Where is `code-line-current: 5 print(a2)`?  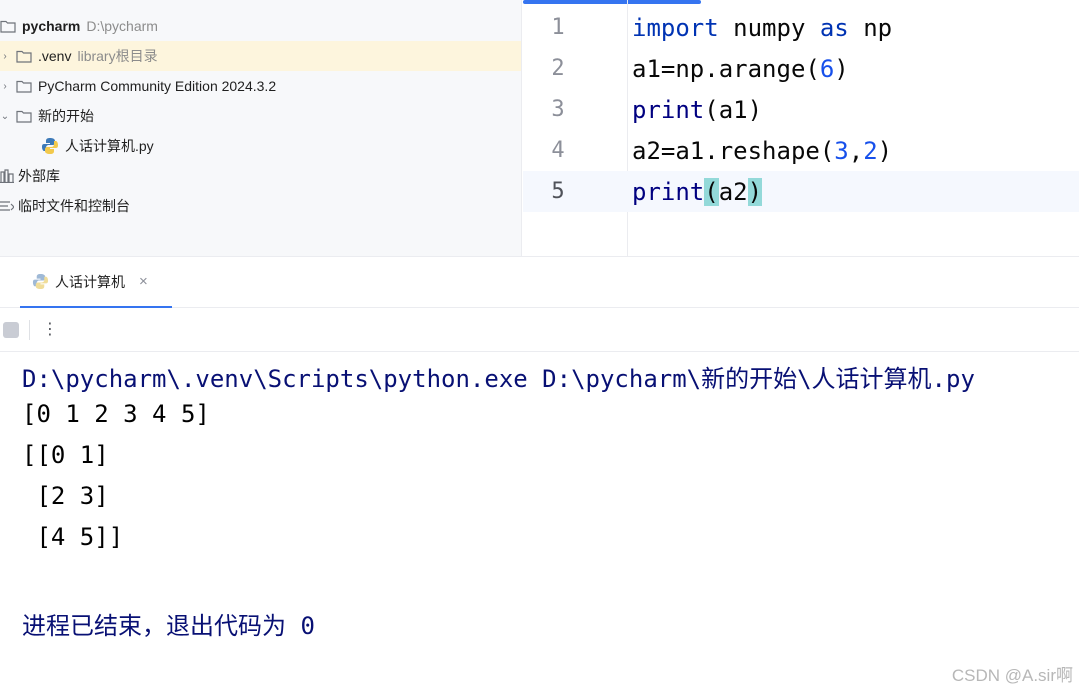
code-line-current: 5 print(a2) is located at coordinates (801, 191).